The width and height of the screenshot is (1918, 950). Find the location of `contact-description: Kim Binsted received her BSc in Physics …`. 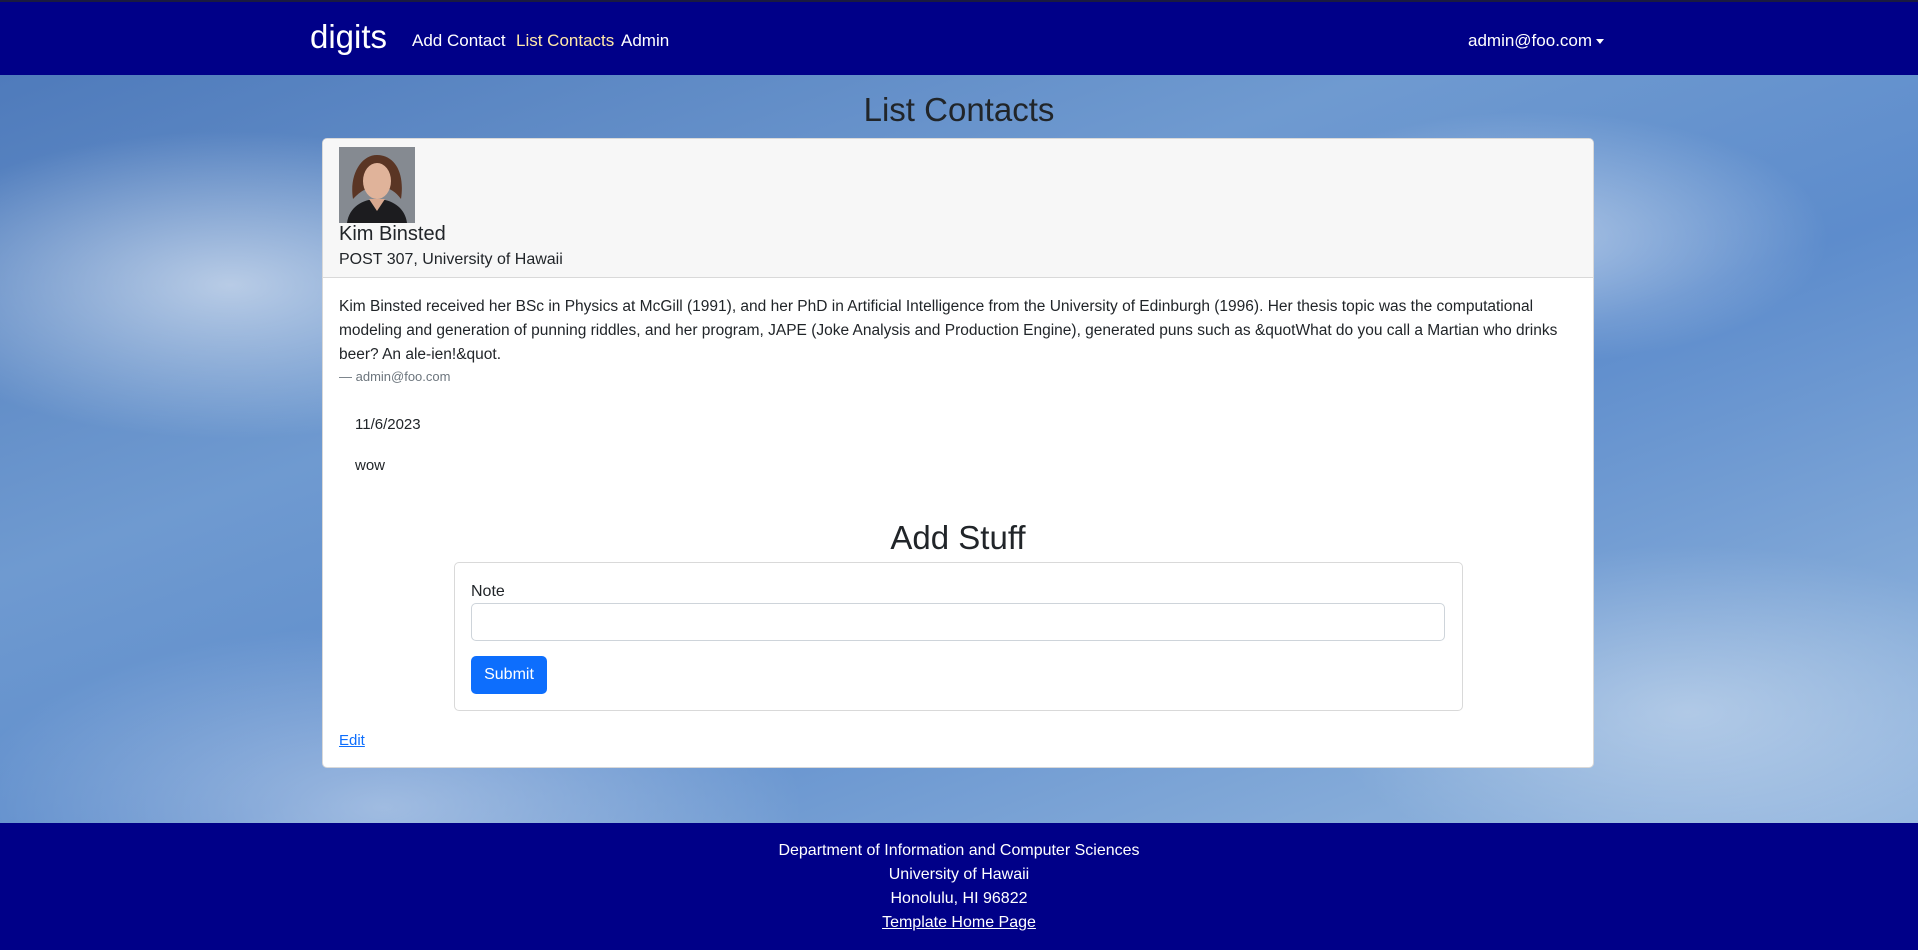

contact-description: Kim Binsted received her BSc in Physics … is located at coordinates (948, 330).